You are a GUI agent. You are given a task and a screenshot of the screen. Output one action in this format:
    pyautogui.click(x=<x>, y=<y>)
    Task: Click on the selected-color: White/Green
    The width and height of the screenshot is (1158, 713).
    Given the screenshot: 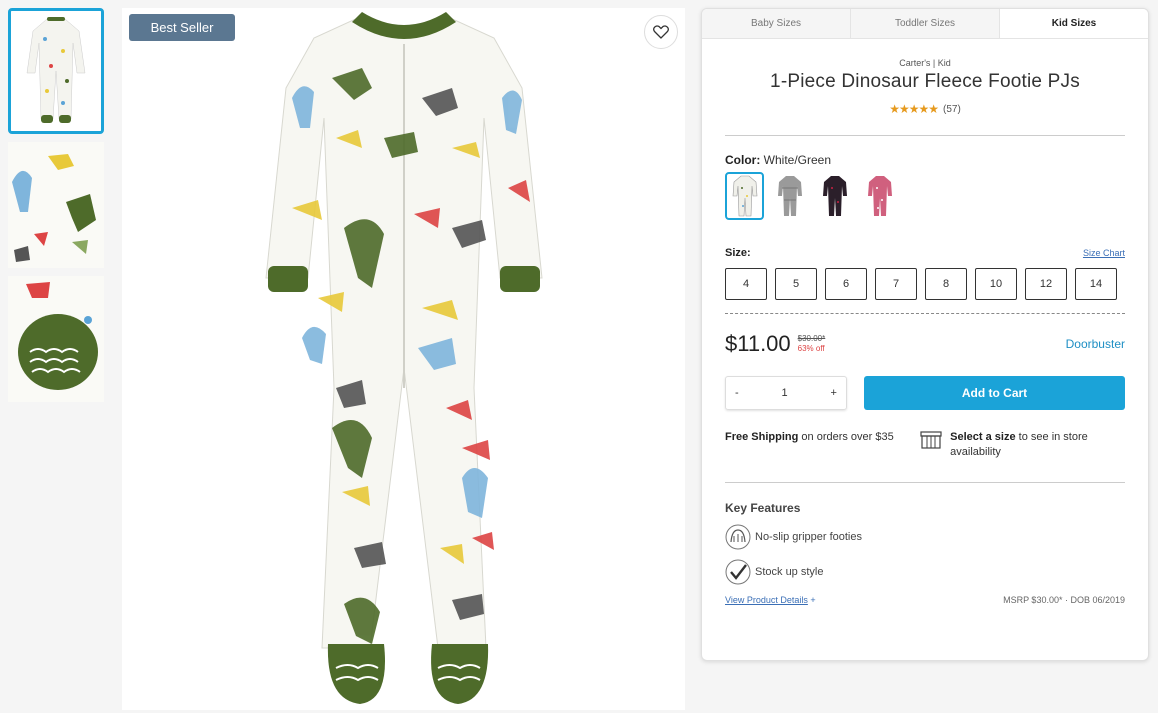 What is the action you would take?
    pyautogui.click(x=797, y=160)
    